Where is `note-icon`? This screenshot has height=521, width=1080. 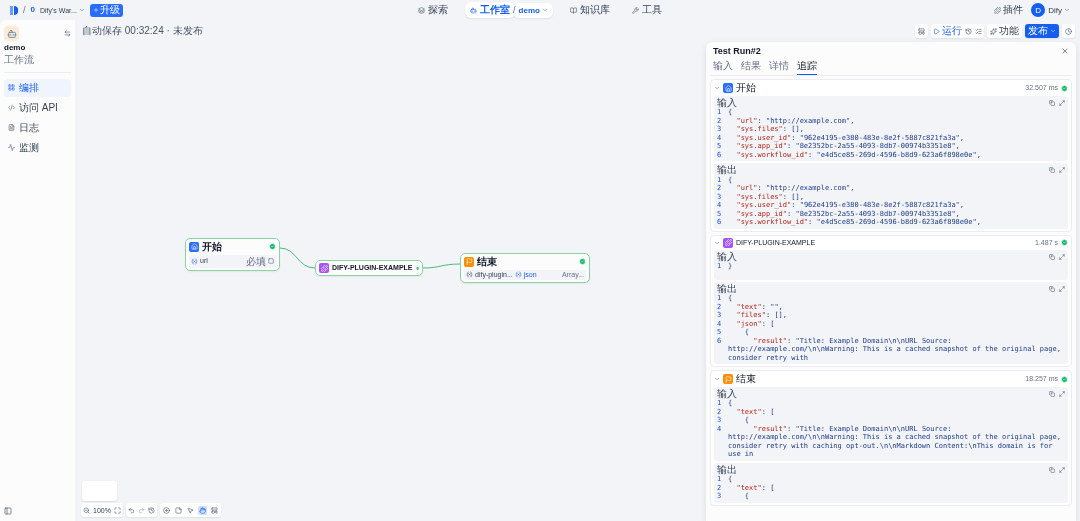 note-icon is located at coordinates (178, 510).